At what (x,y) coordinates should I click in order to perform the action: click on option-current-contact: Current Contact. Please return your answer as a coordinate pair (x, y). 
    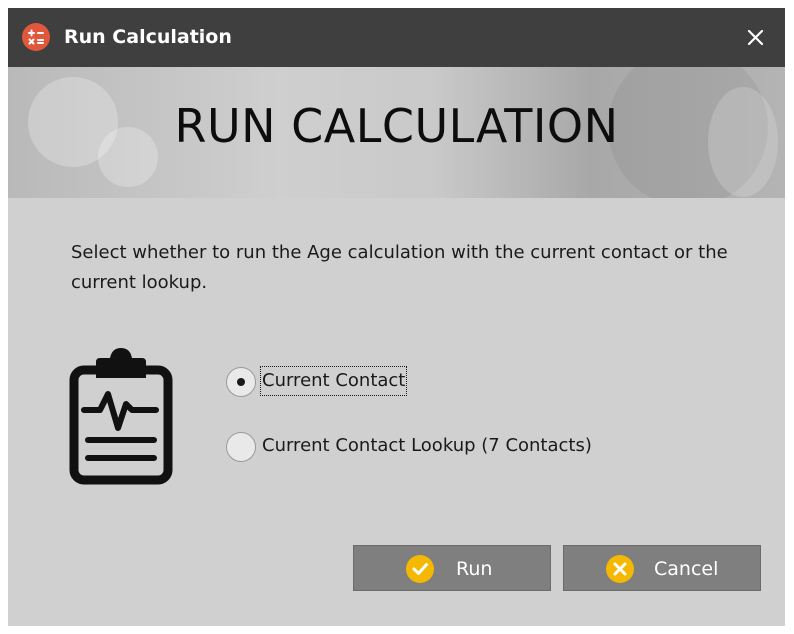
    Looking at the image, I should click on (336, 383).